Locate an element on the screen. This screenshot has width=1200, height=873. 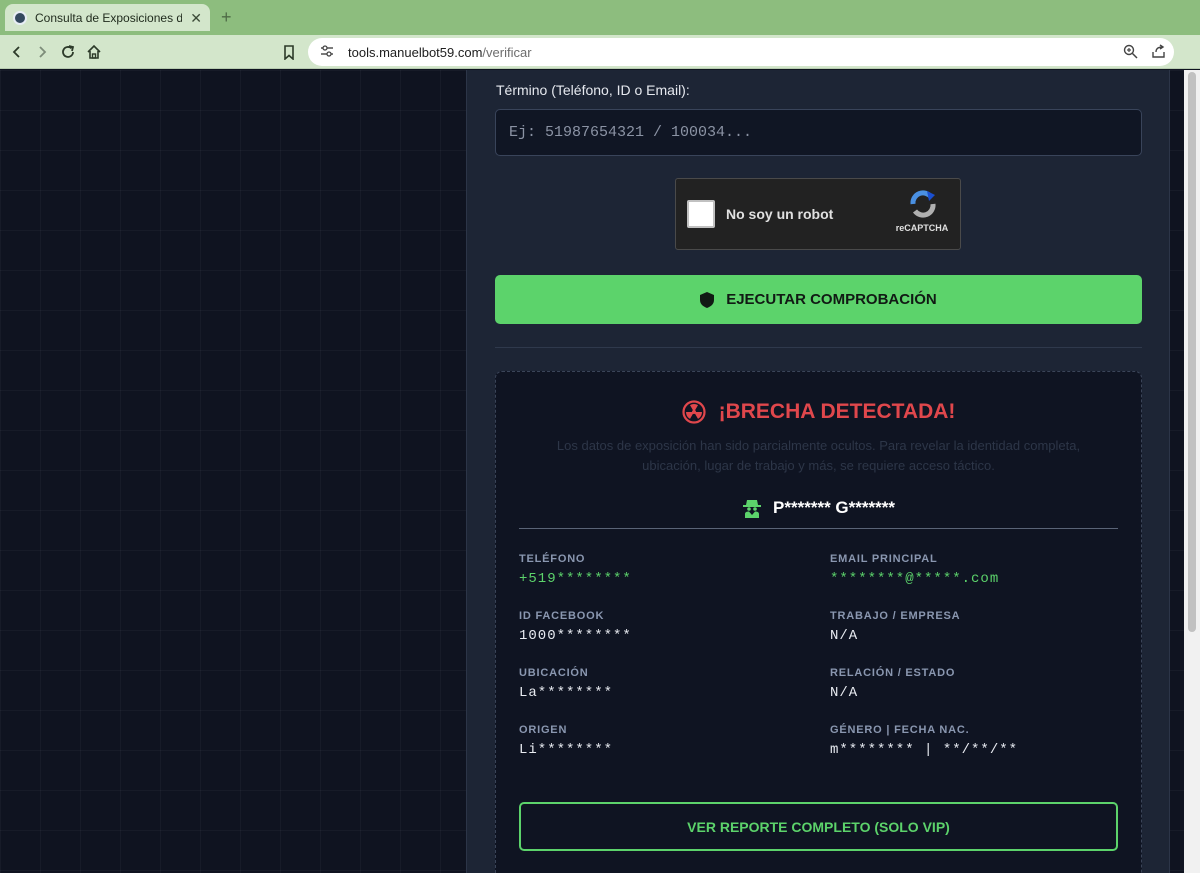
reload-icon is located at coordinates (68, 52).